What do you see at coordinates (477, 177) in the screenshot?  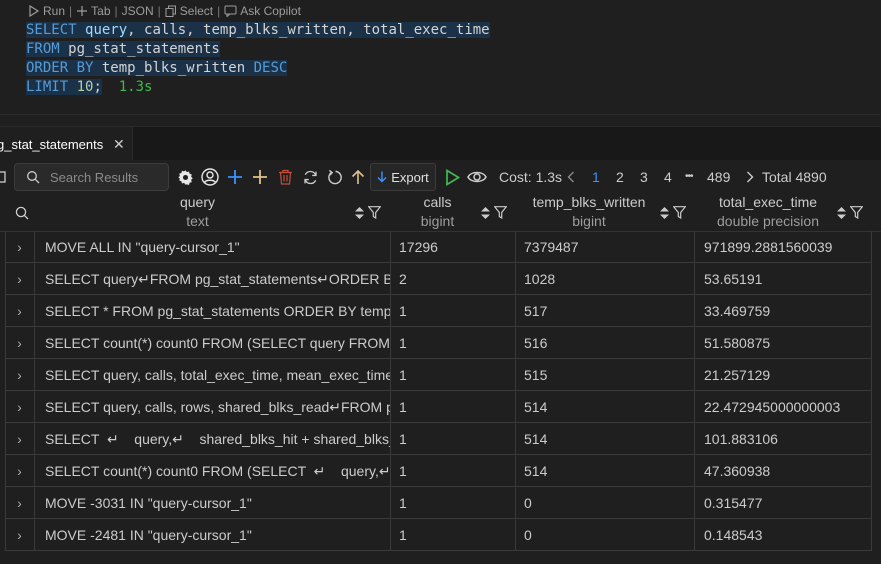 I see `eye-icon` at bounding box center [477, 177].